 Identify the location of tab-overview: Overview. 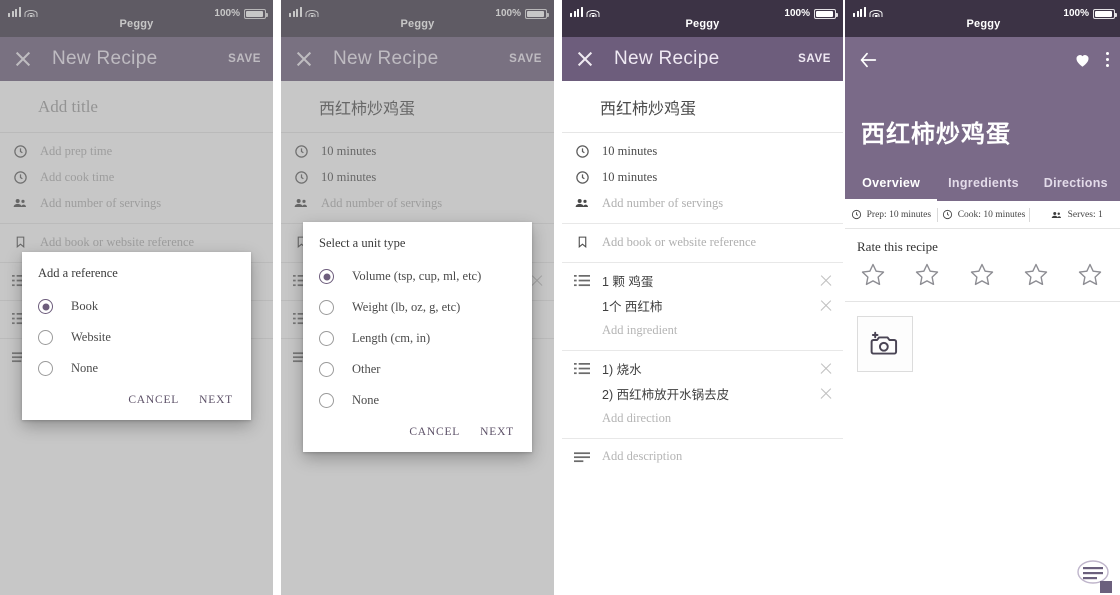
(891, 188).